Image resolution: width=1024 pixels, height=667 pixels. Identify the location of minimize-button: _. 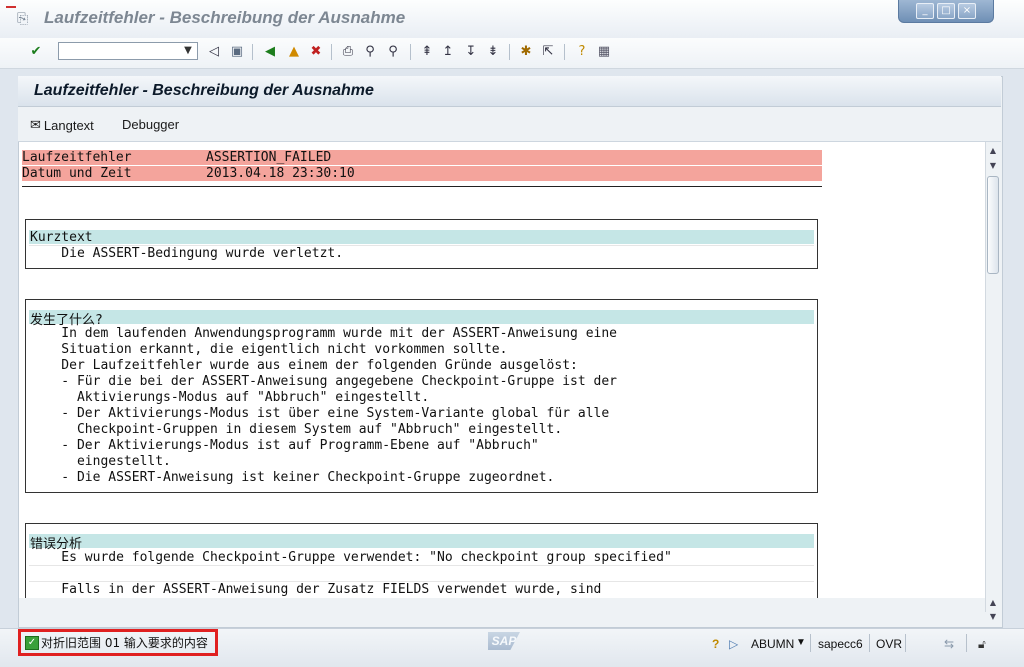
(925, 11).